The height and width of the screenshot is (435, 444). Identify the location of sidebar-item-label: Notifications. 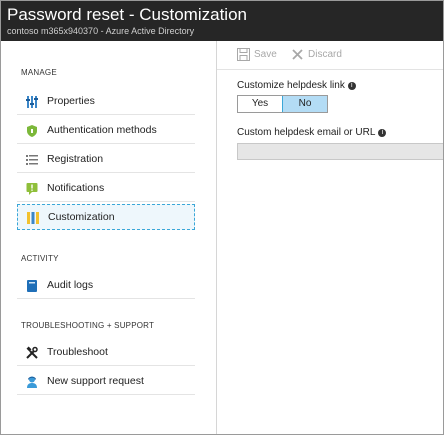
(76, 188).